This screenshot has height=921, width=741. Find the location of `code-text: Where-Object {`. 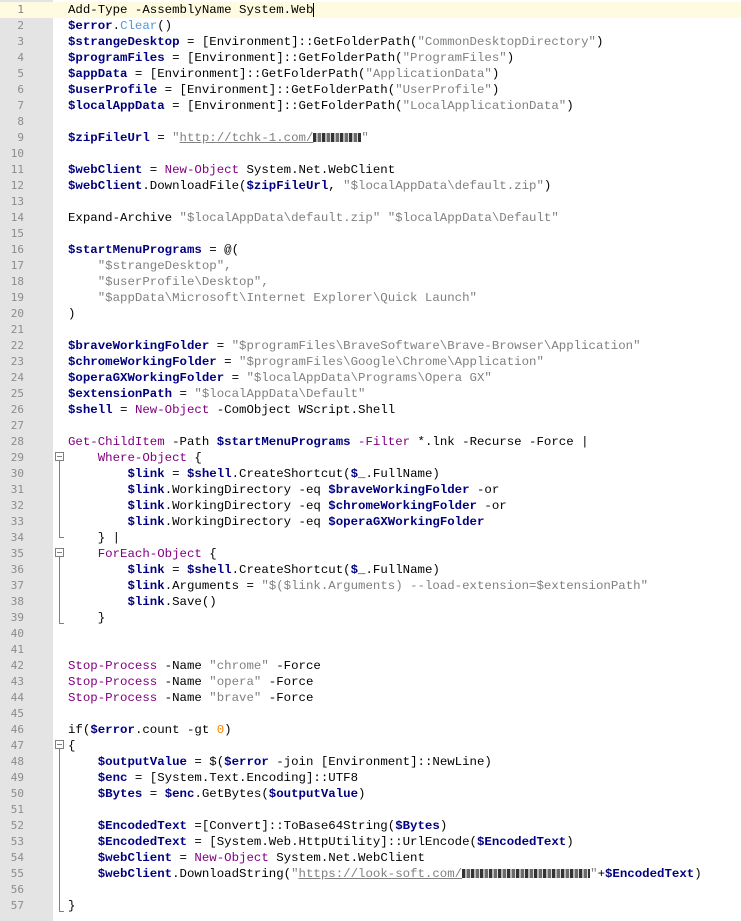

code-text: Where-Object { is located at coordinates (135, 458).